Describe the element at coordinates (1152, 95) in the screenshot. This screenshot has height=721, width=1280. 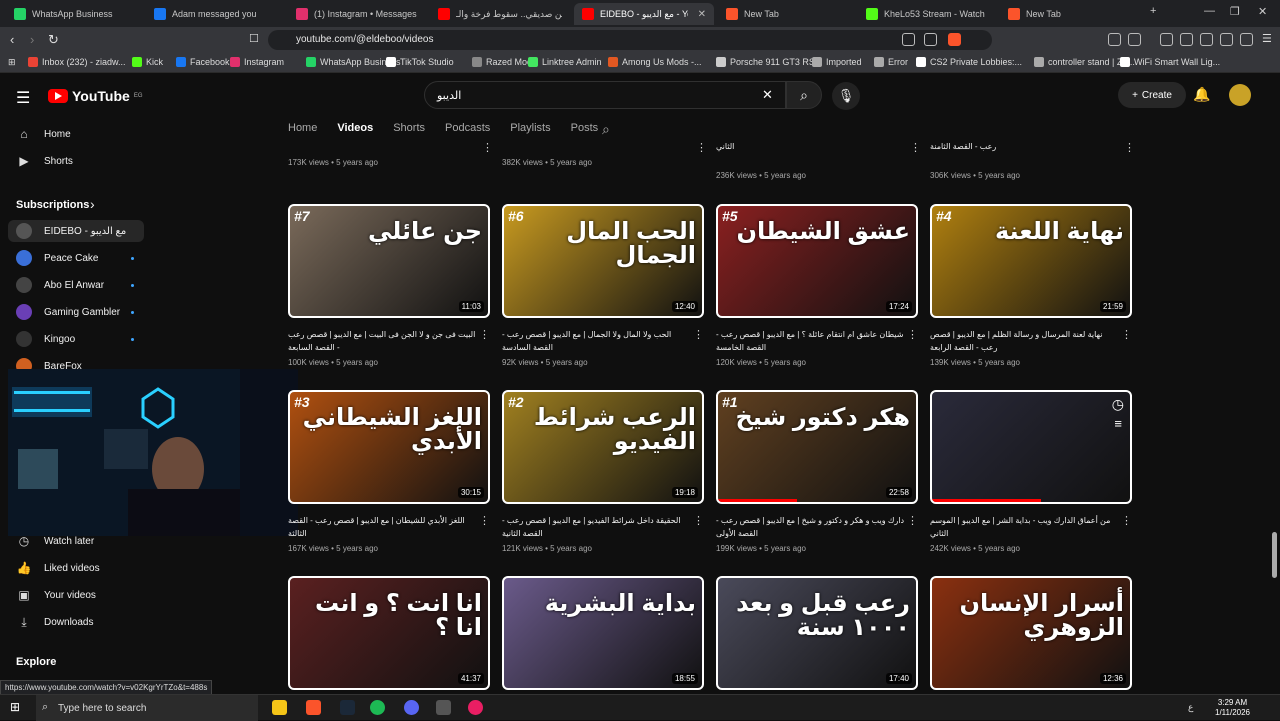
I see `create-button: + Create` at that location.